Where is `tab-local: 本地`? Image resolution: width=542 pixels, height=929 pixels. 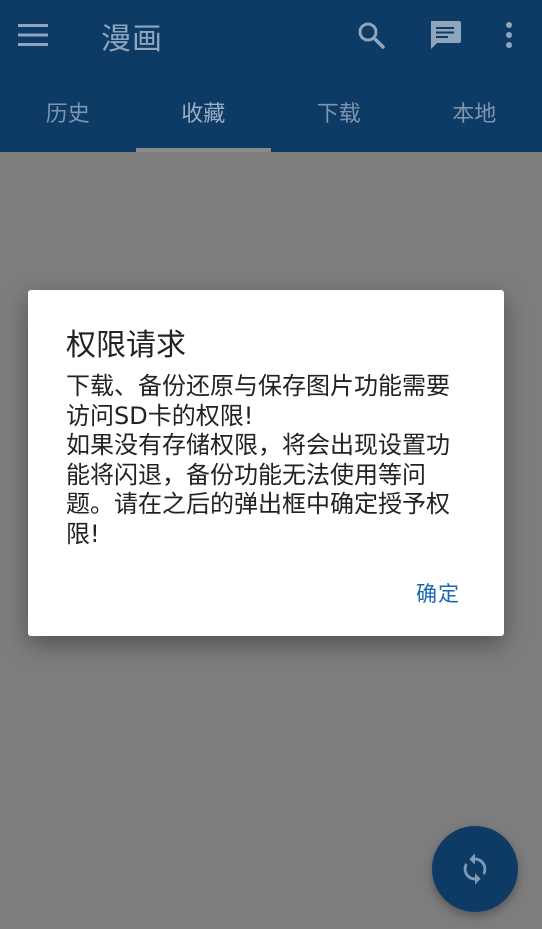 tab-local: 本地 is located at coordinates (474, 112).